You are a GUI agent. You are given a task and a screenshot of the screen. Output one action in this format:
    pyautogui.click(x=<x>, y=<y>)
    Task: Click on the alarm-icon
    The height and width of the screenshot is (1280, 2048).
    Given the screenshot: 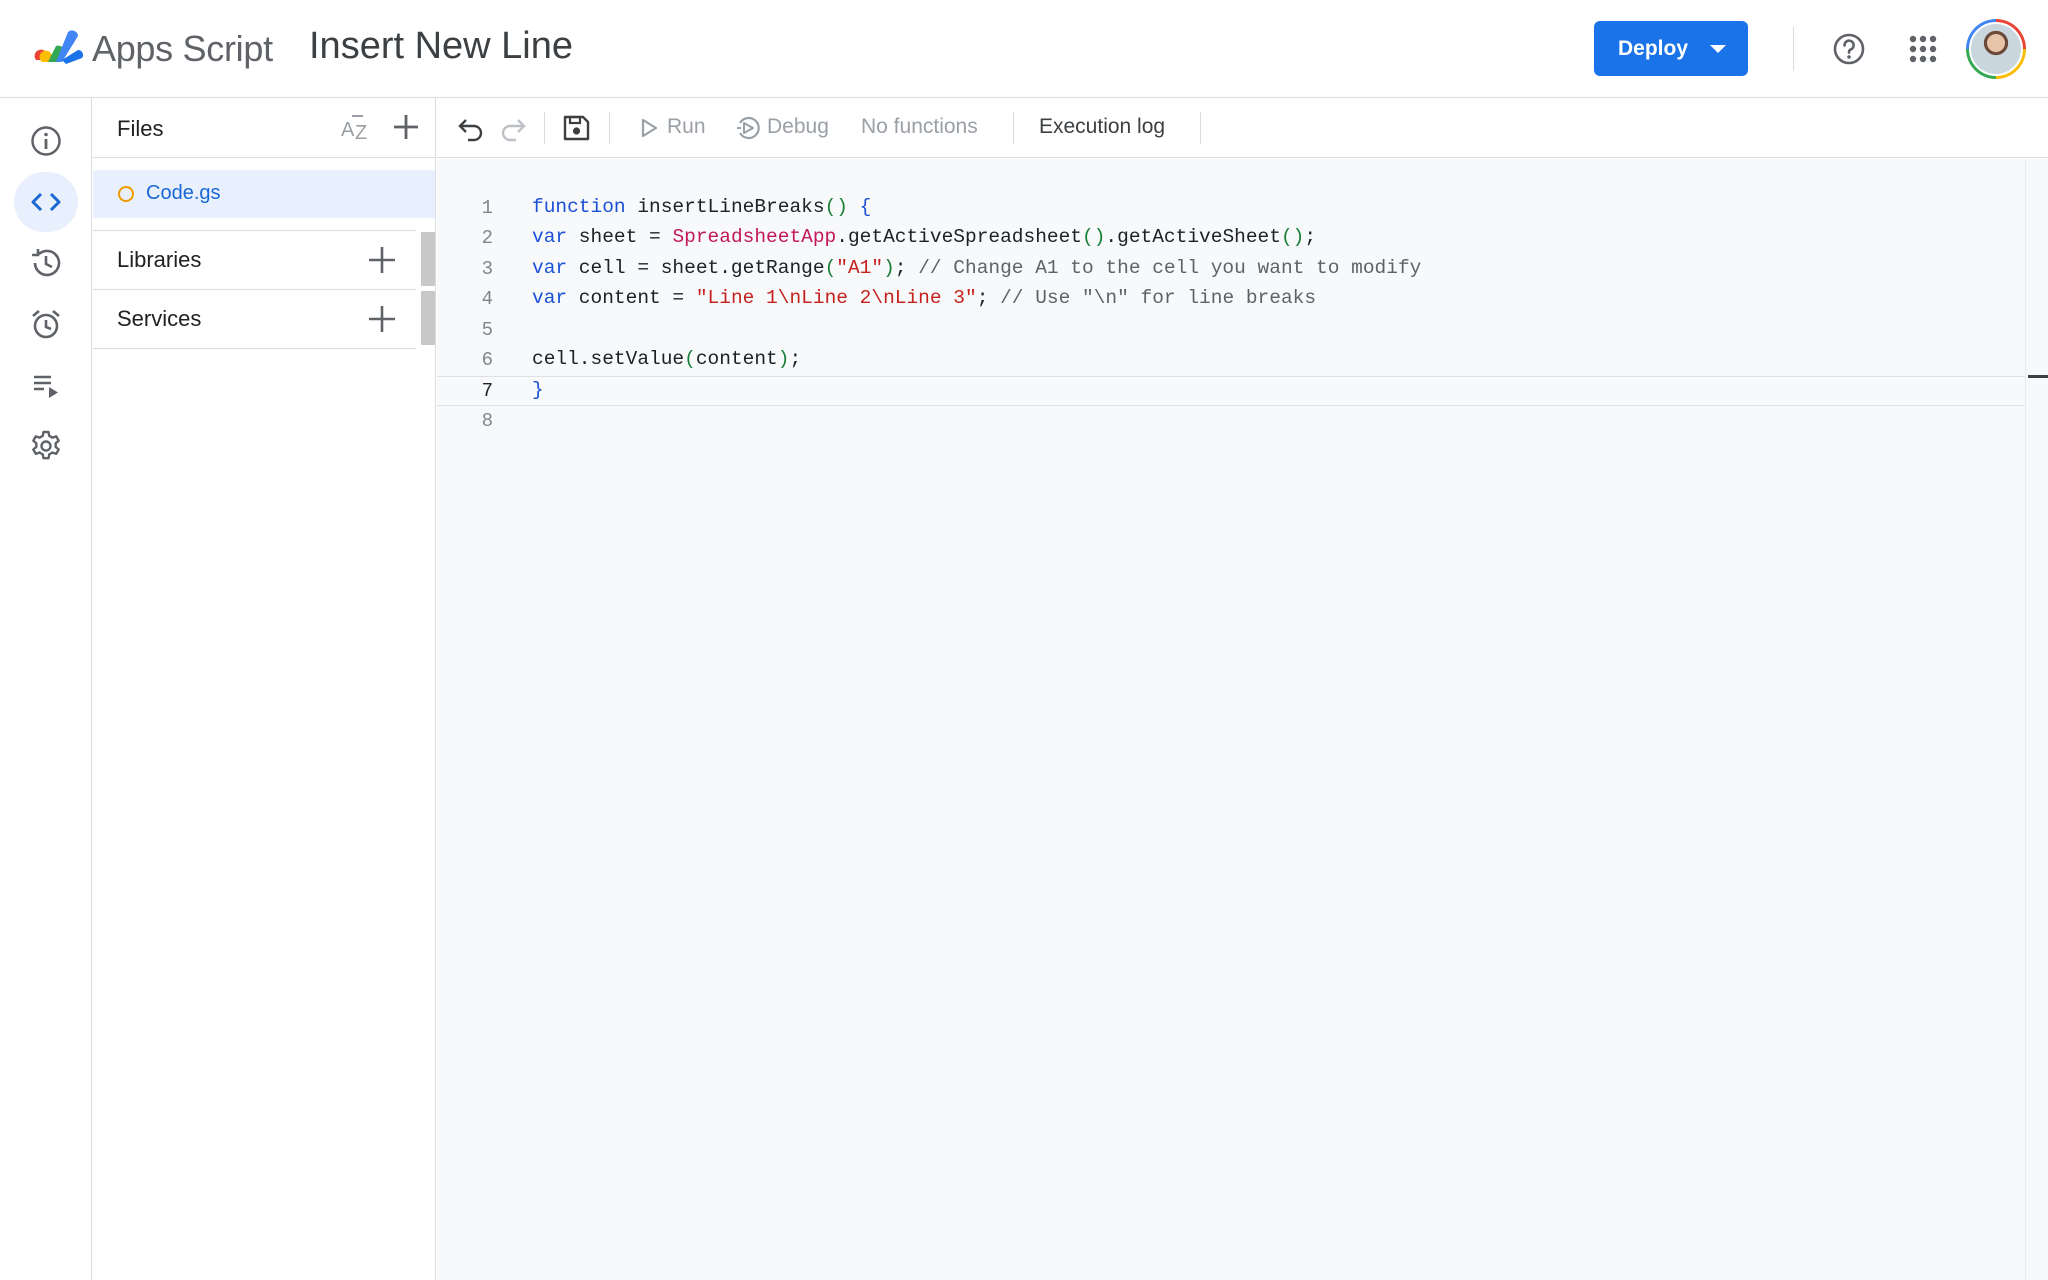 What is the action you would take?
    pyautogui.click(x=46, y=324)
    